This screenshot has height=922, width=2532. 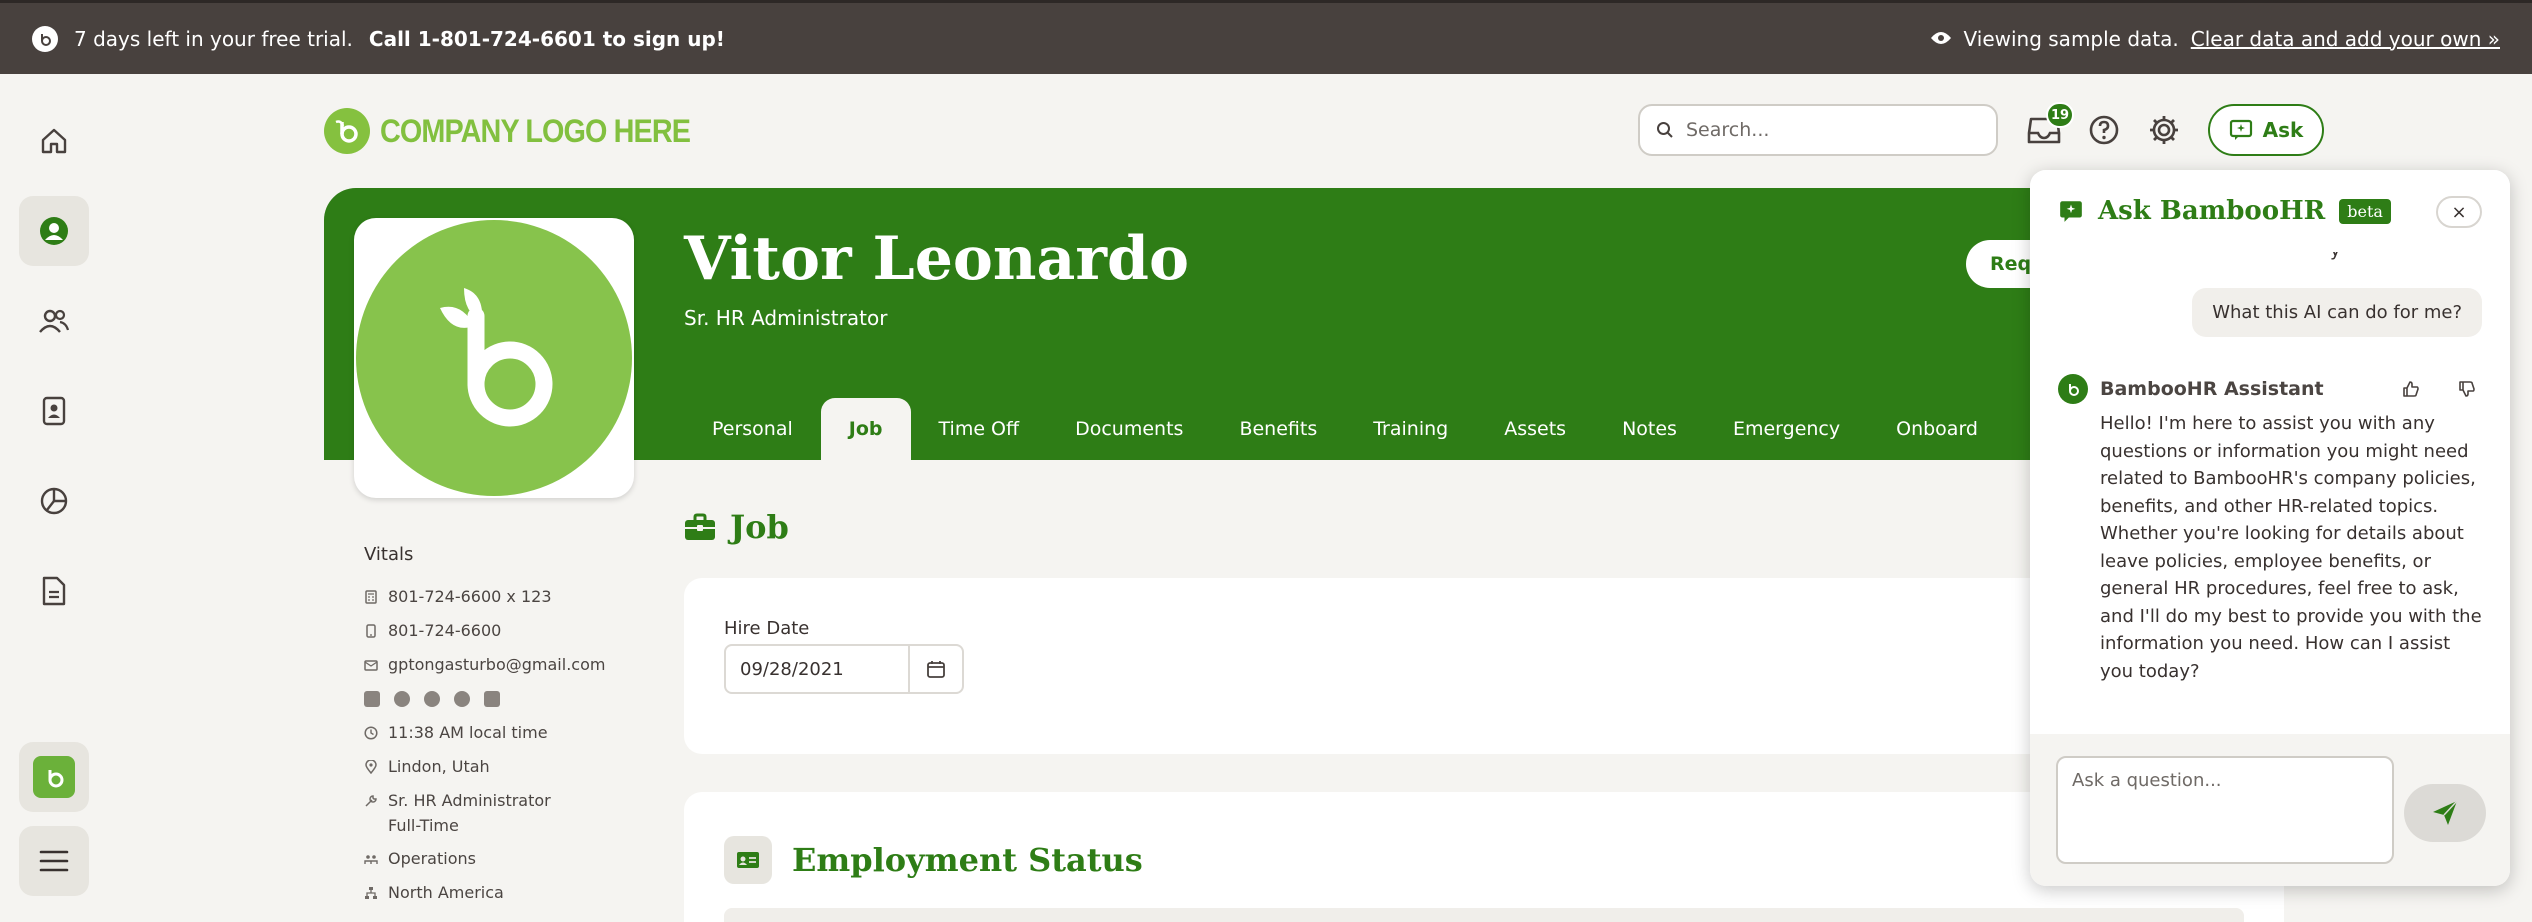 What do you see at coordinates (504, 820) in the screenshot?
I see `vitals-job: Sr. HR Administrator Full-Time` at bounding box center [504, 820].